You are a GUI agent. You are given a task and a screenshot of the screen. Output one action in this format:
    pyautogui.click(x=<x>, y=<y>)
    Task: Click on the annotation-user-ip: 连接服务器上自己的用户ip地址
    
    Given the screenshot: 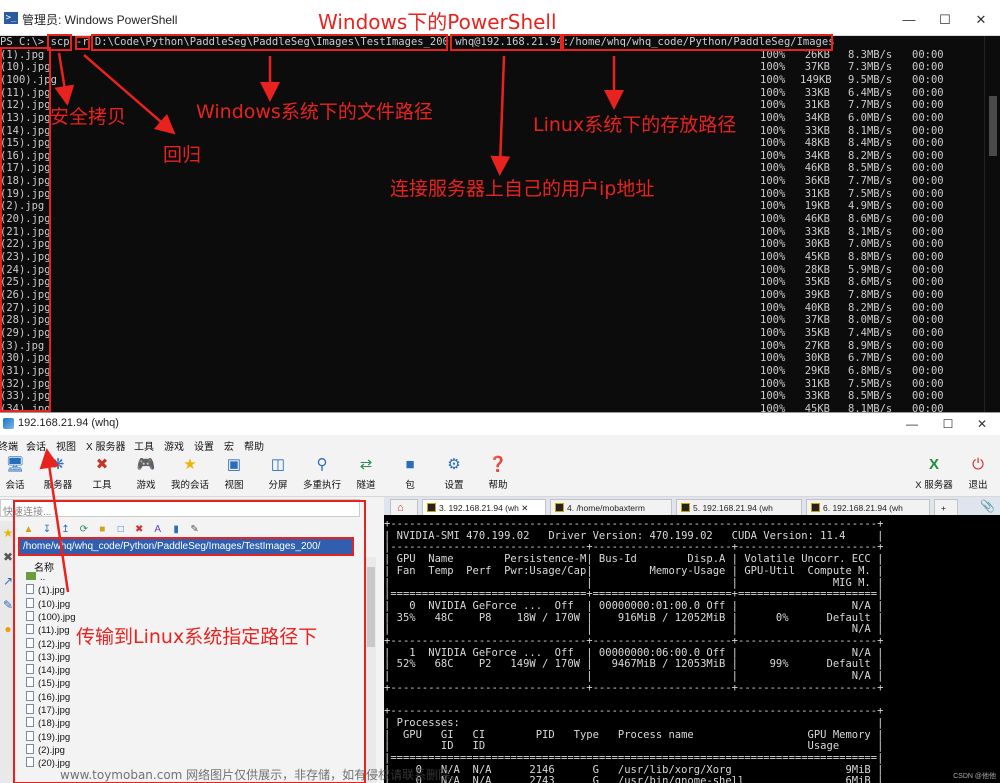 What is the action you would take?
    pyautogui.click(x=522, y=189)
    